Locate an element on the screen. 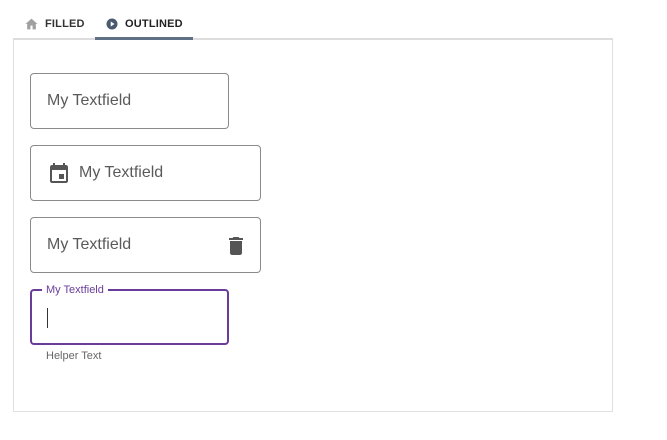 The image size is (667, 440). tab-bar: FILLED OUTLINED is located at coordinates (313, 25).